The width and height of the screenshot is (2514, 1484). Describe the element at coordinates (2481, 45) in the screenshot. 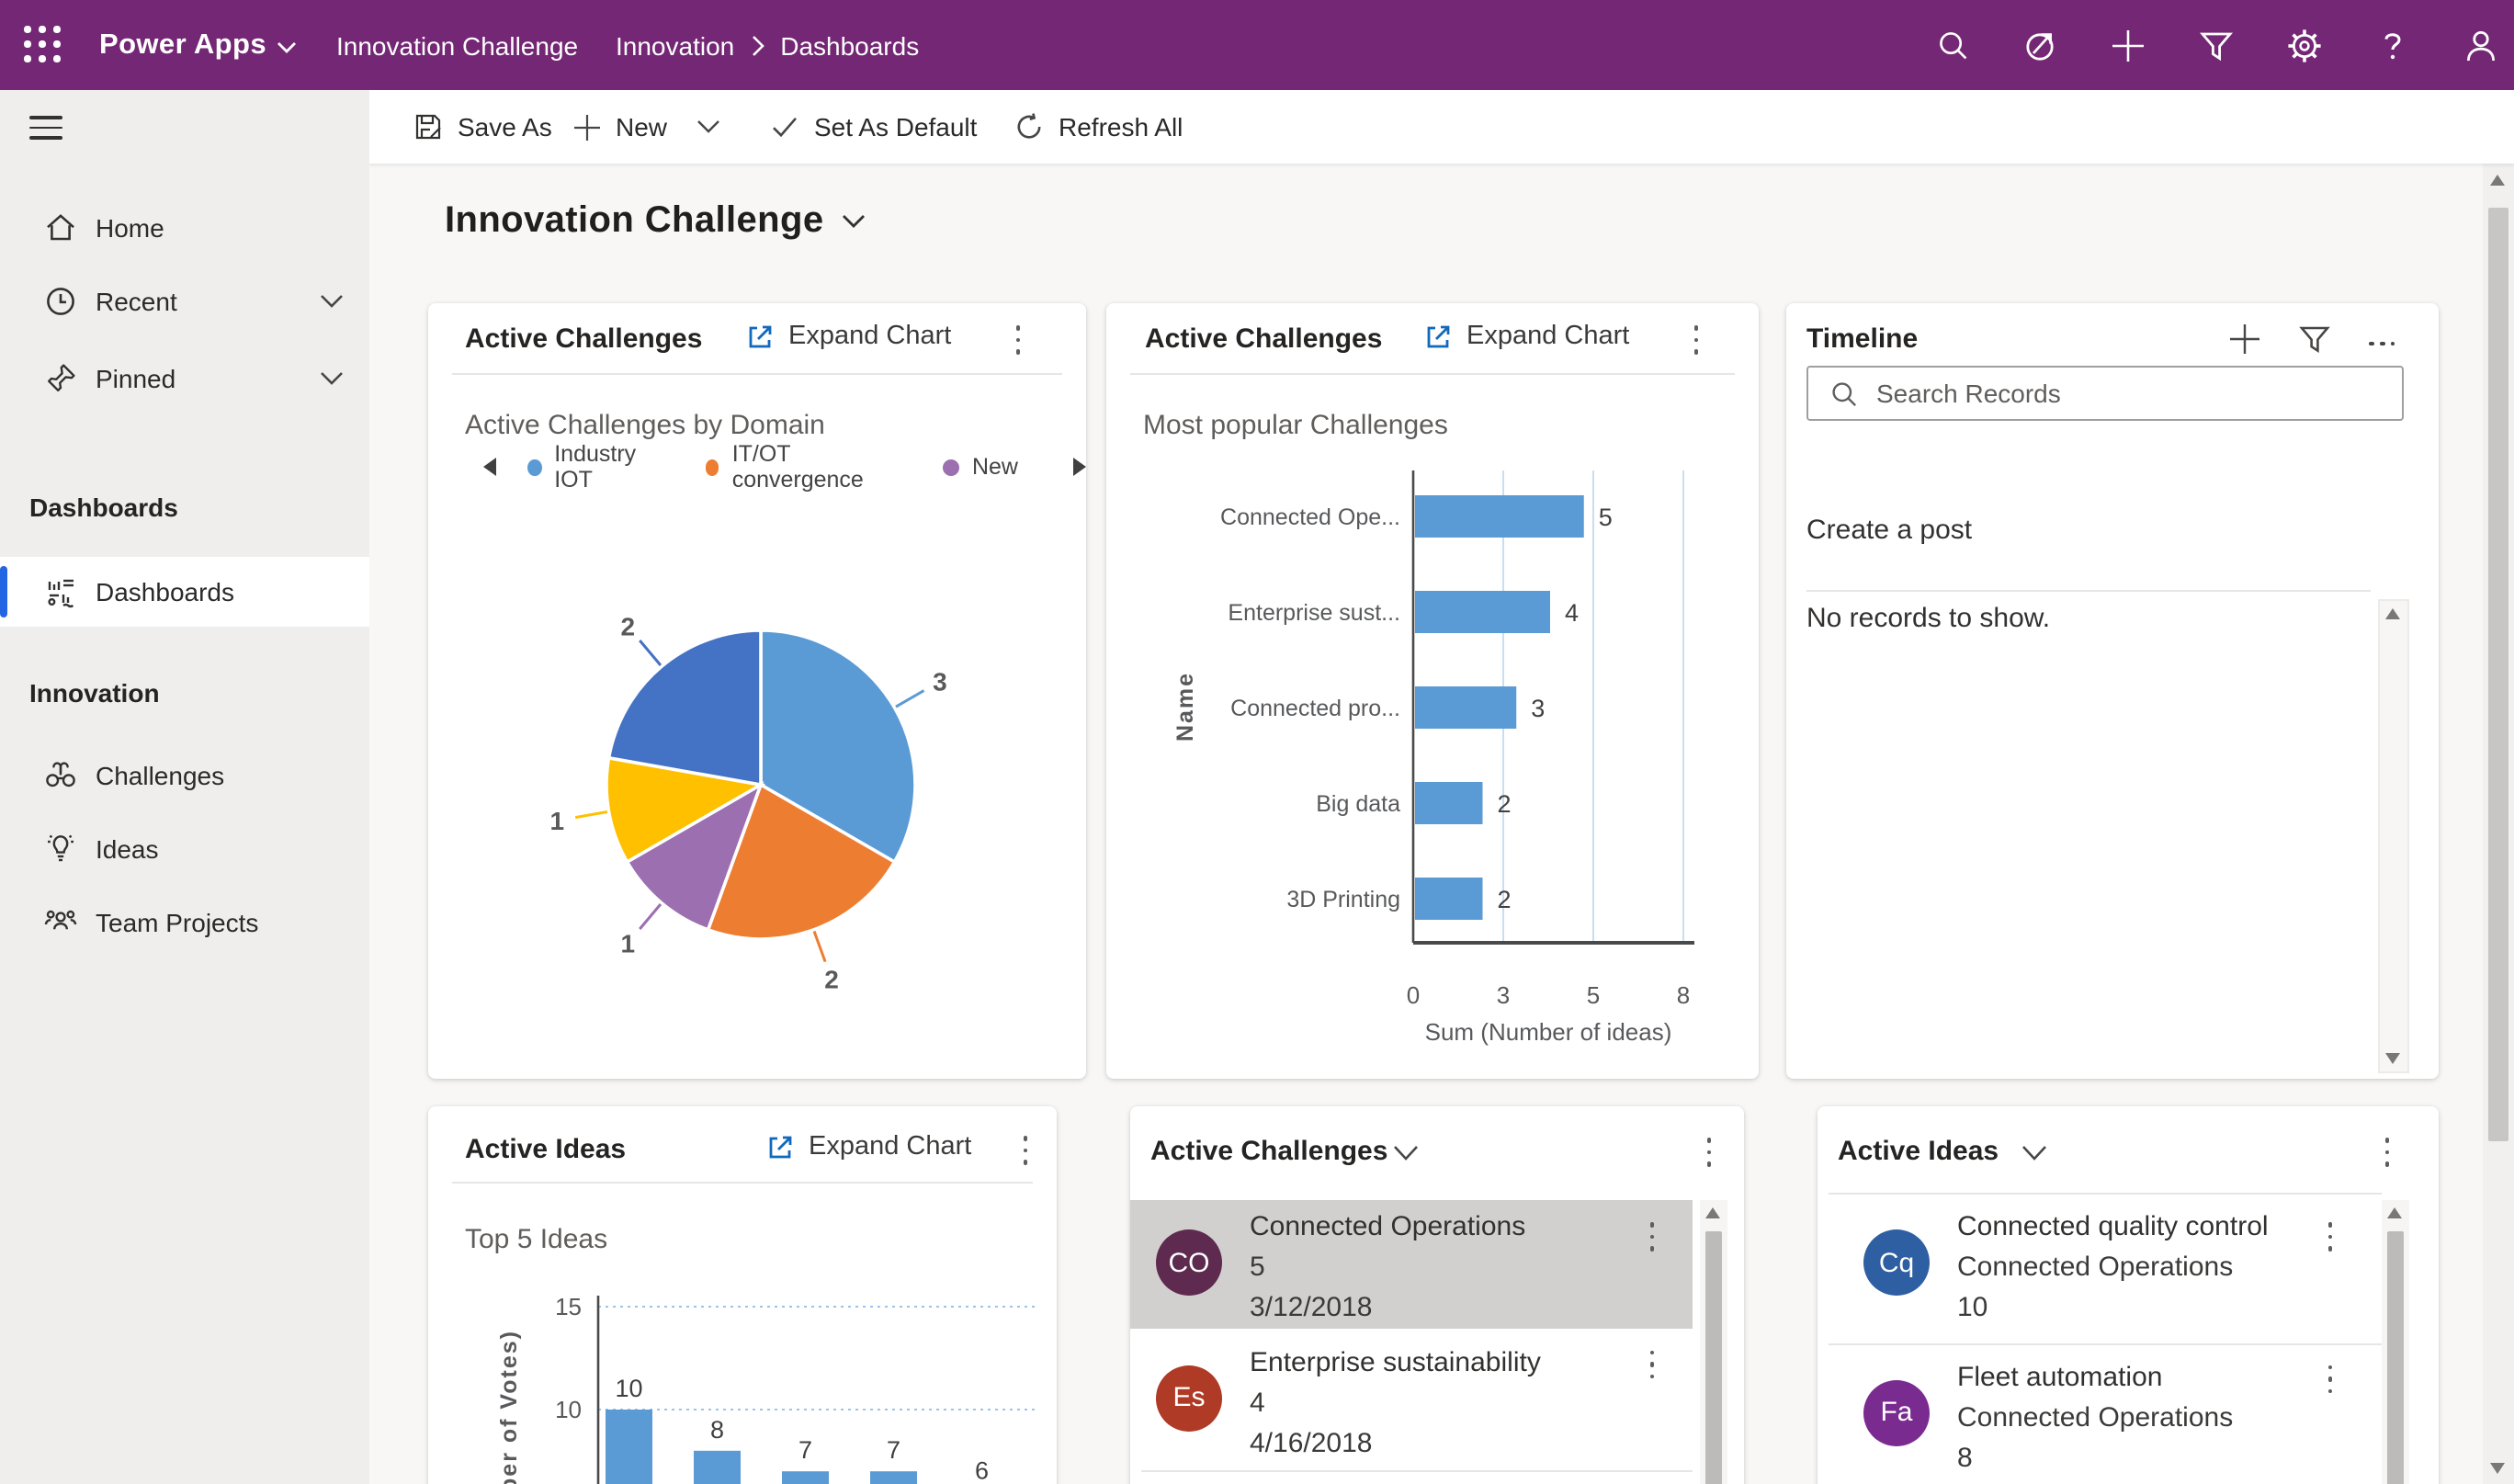

I see `account-person-icon` at that location.